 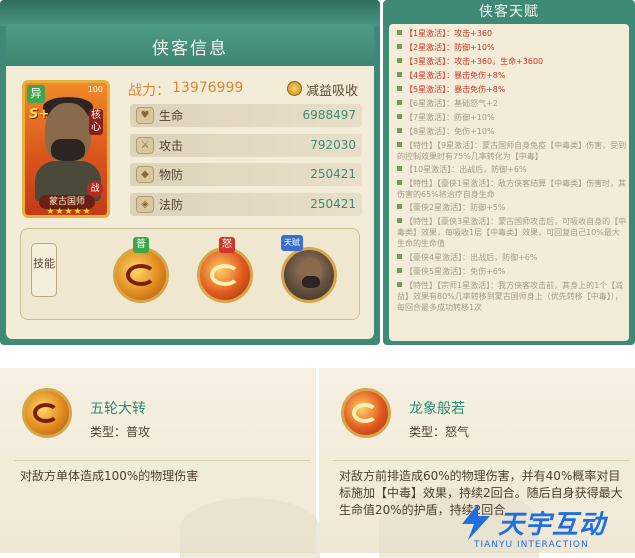 I want to click on beard-icon, so click(x=311, y=282).